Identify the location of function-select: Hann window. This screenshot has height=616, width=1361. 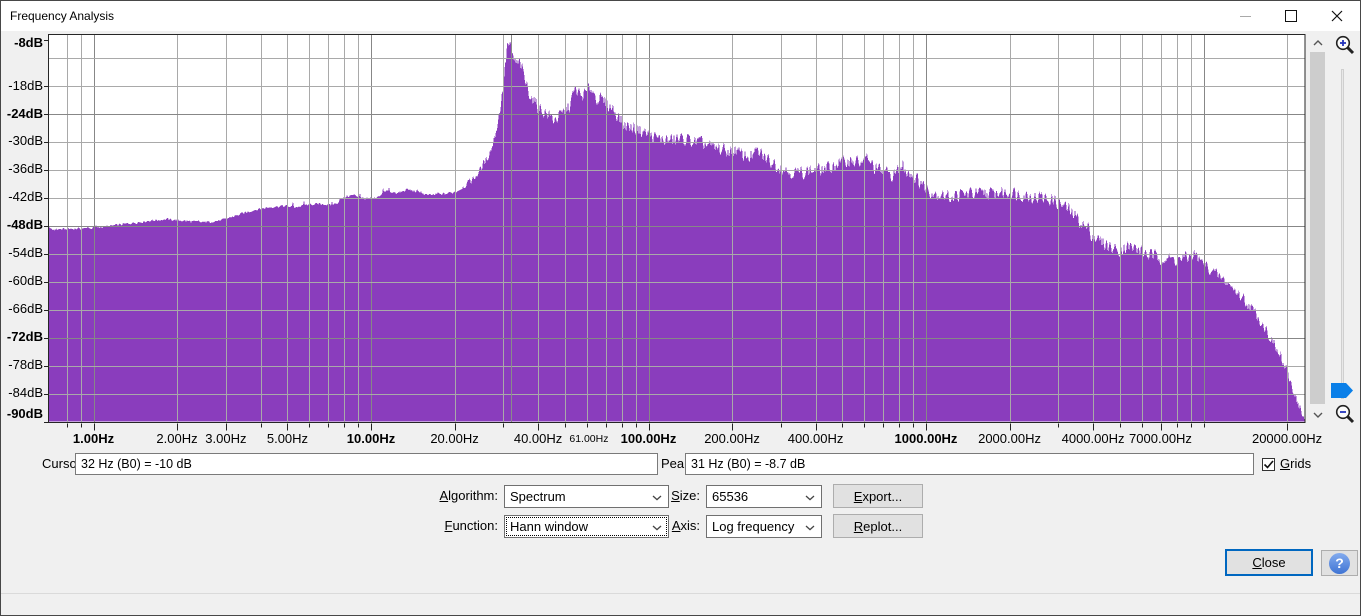
(586, 526).